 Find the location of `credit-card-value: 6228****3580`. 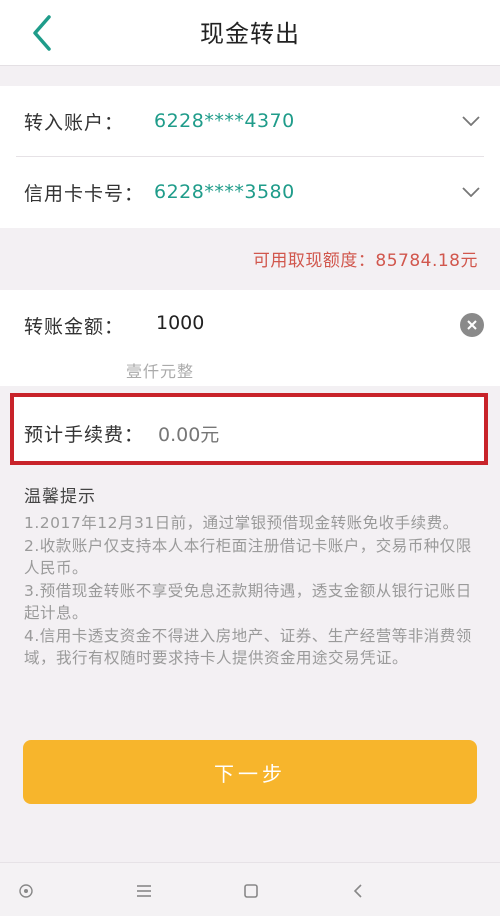

credit-card-value: 6228****3580 is located at coordinates (224, 192).